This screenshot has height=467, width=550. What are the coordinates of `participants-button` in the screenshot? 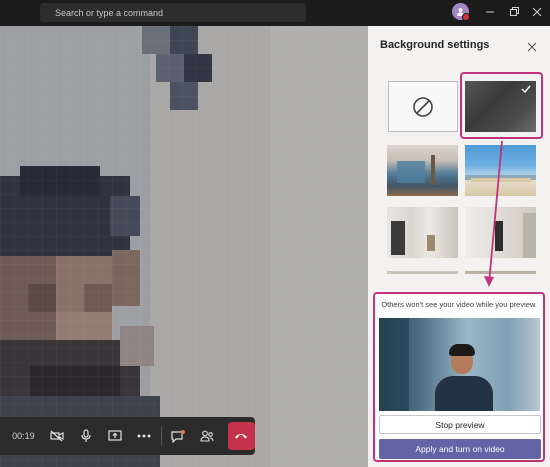 It's located at (207, 436).